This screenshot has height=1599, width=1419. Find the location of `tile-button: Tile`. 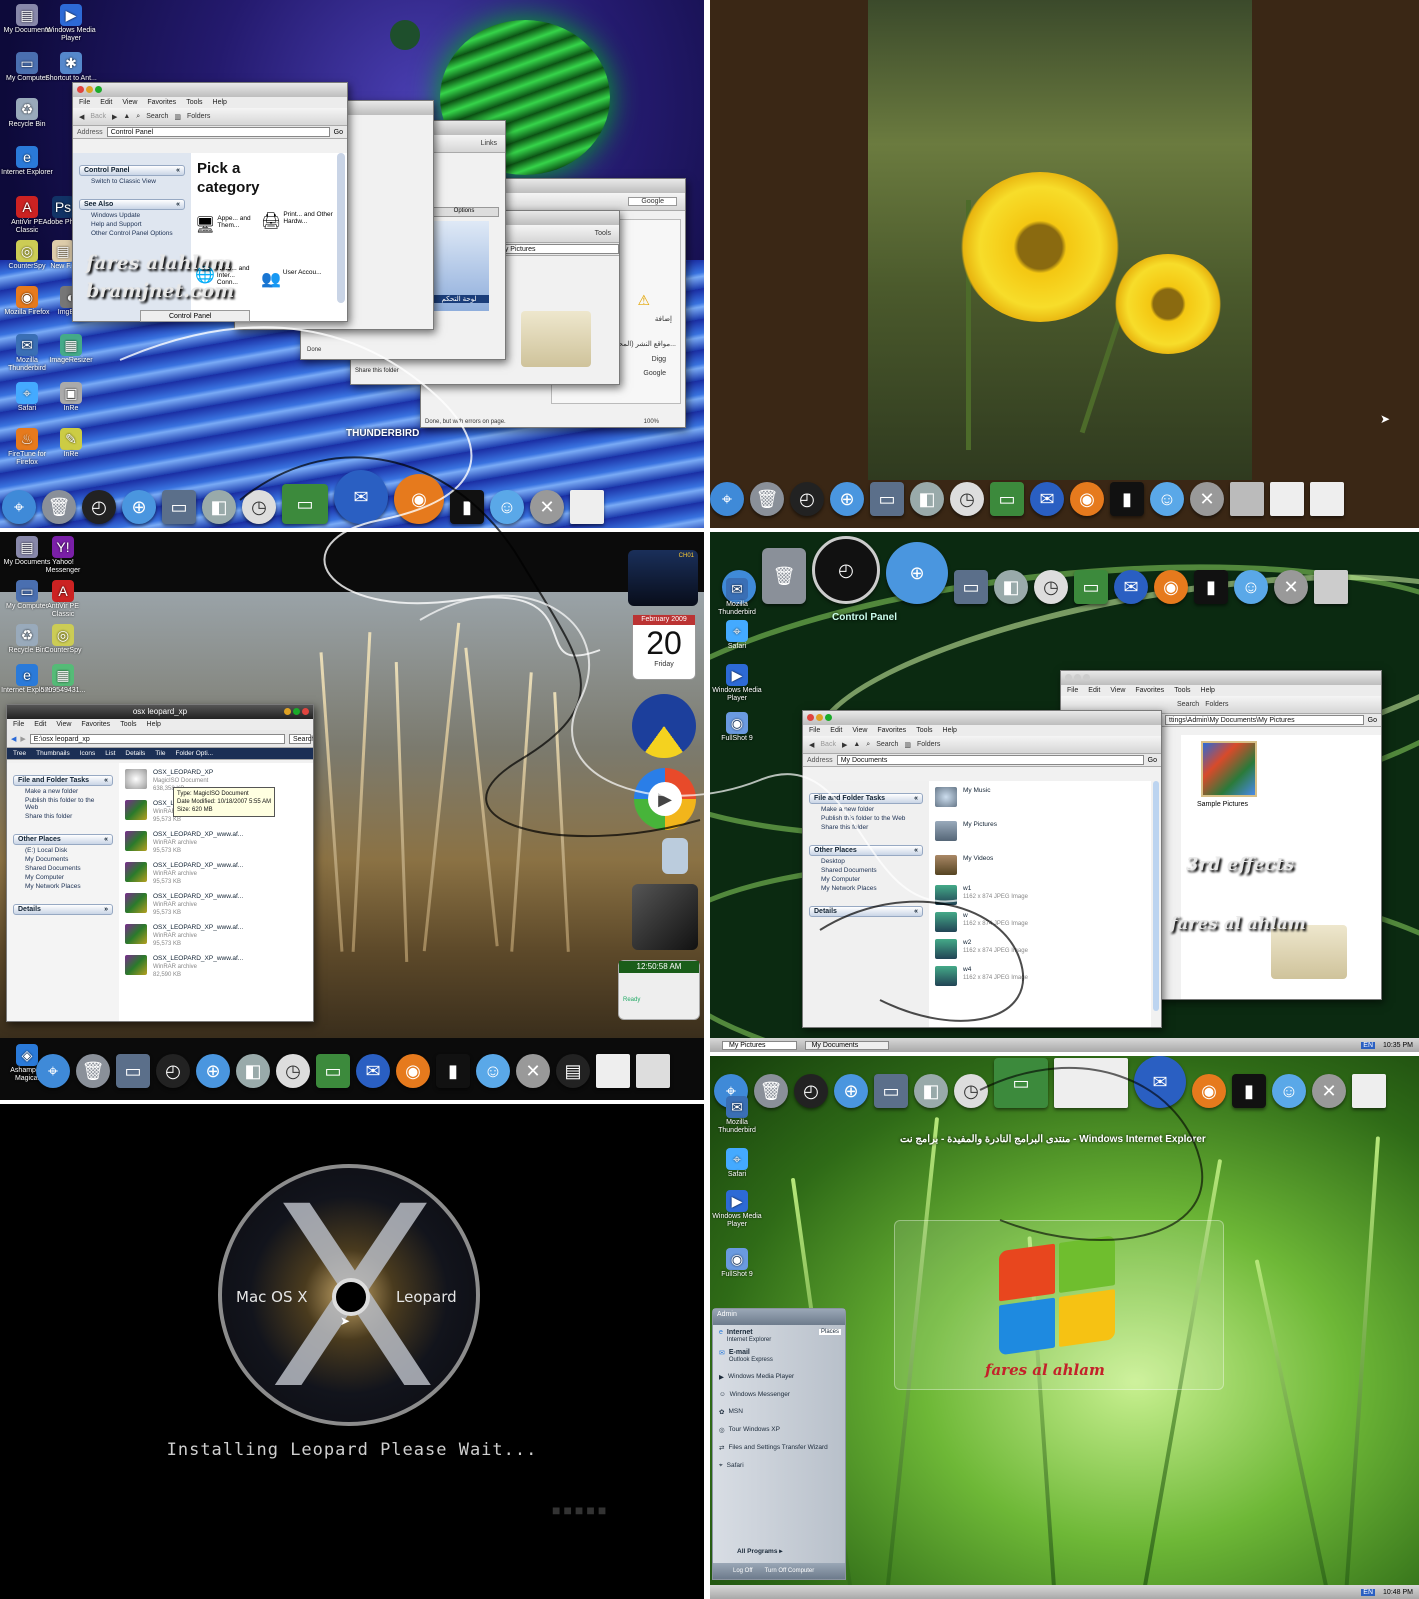

tile-button: Tile is located at coordinates (160, 753).